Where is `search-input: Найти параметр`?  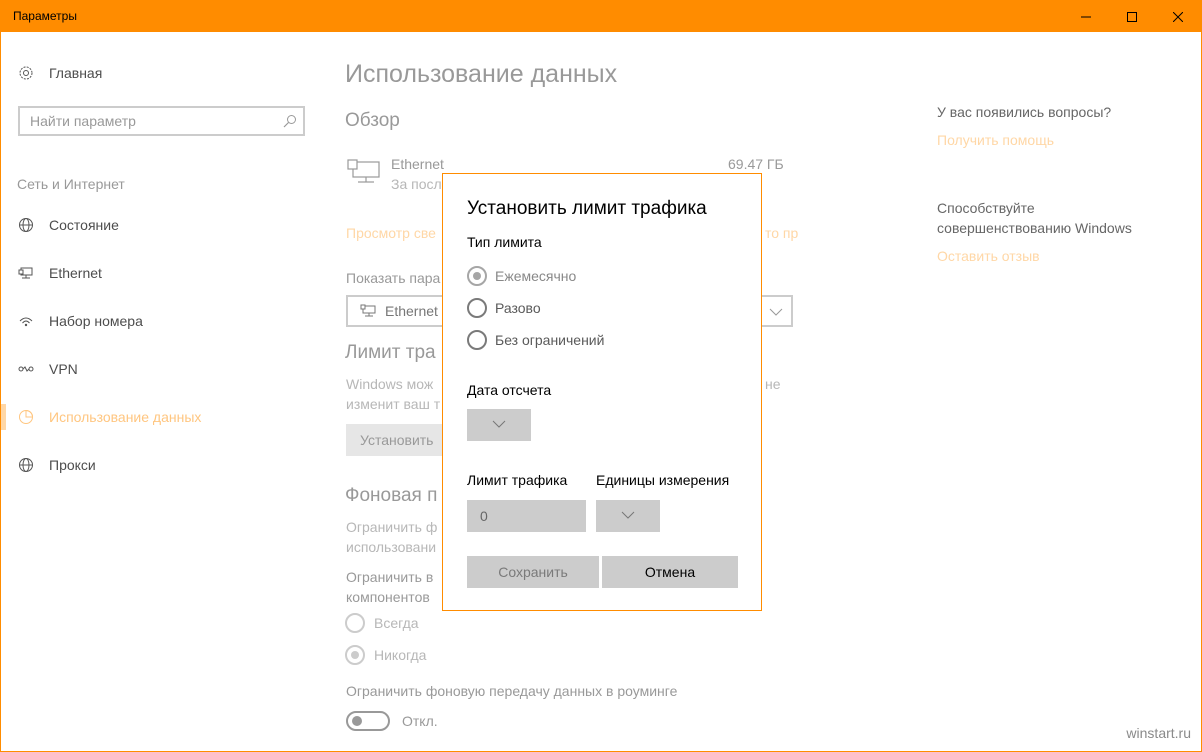 search-input: Найти параметр is located at coordinates (161, 121).